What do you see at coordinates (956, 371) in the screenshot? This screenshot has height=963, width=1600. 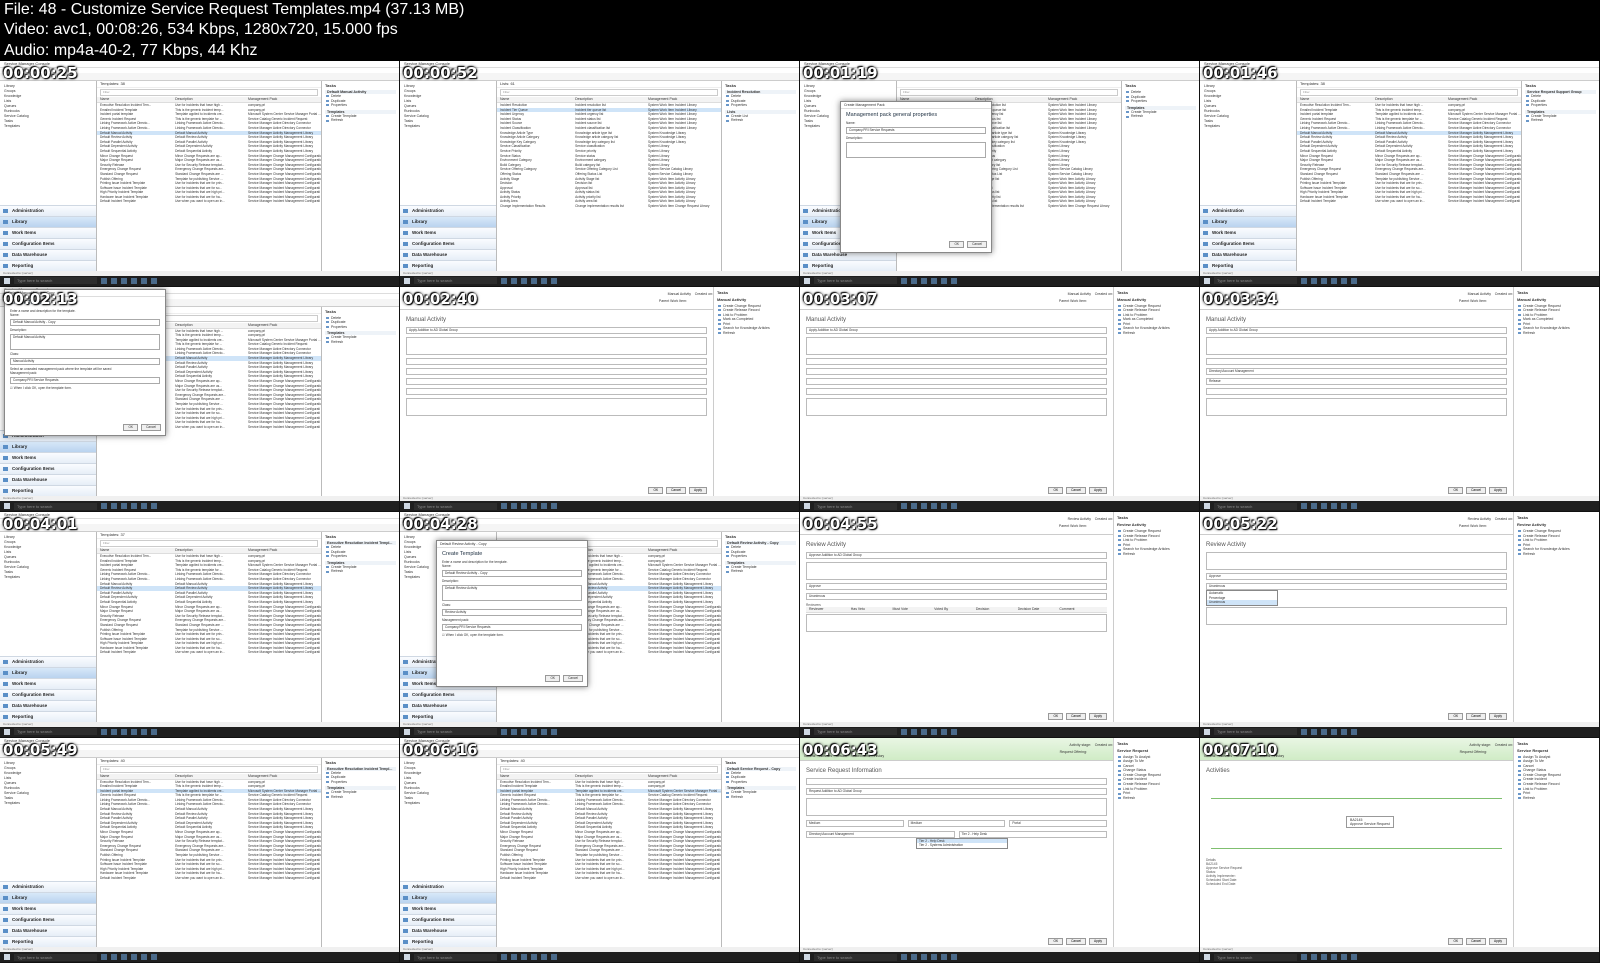 I see `area-field` at bounding box center [956, 371].